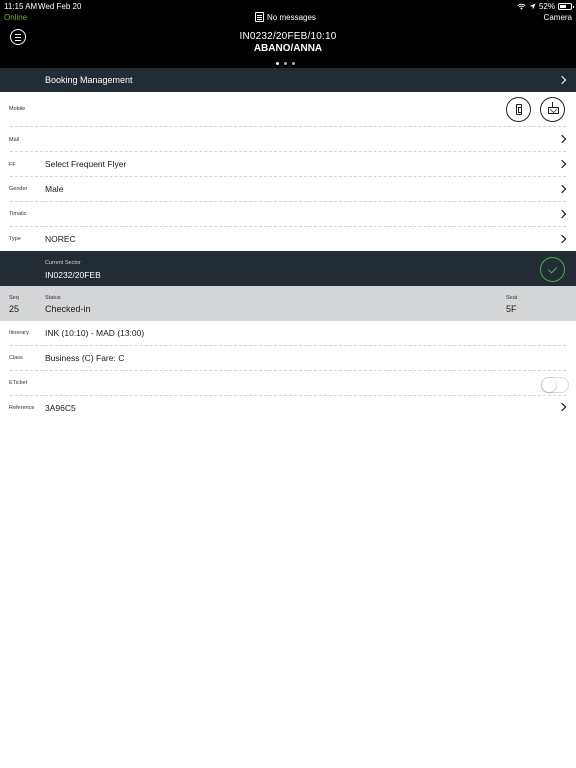  Describe the element at coordinates (95, 333) in the screenshot. I see `row-value: INK (10:10) - MAD (13:00)` at that location.